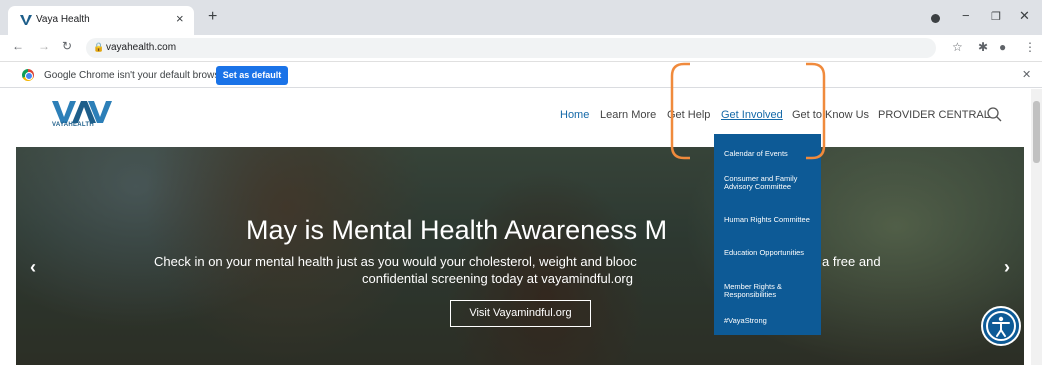  Describe the element at coordinates (67, 46) in the screenshot. I see `reload-icon: ↻` at that location.